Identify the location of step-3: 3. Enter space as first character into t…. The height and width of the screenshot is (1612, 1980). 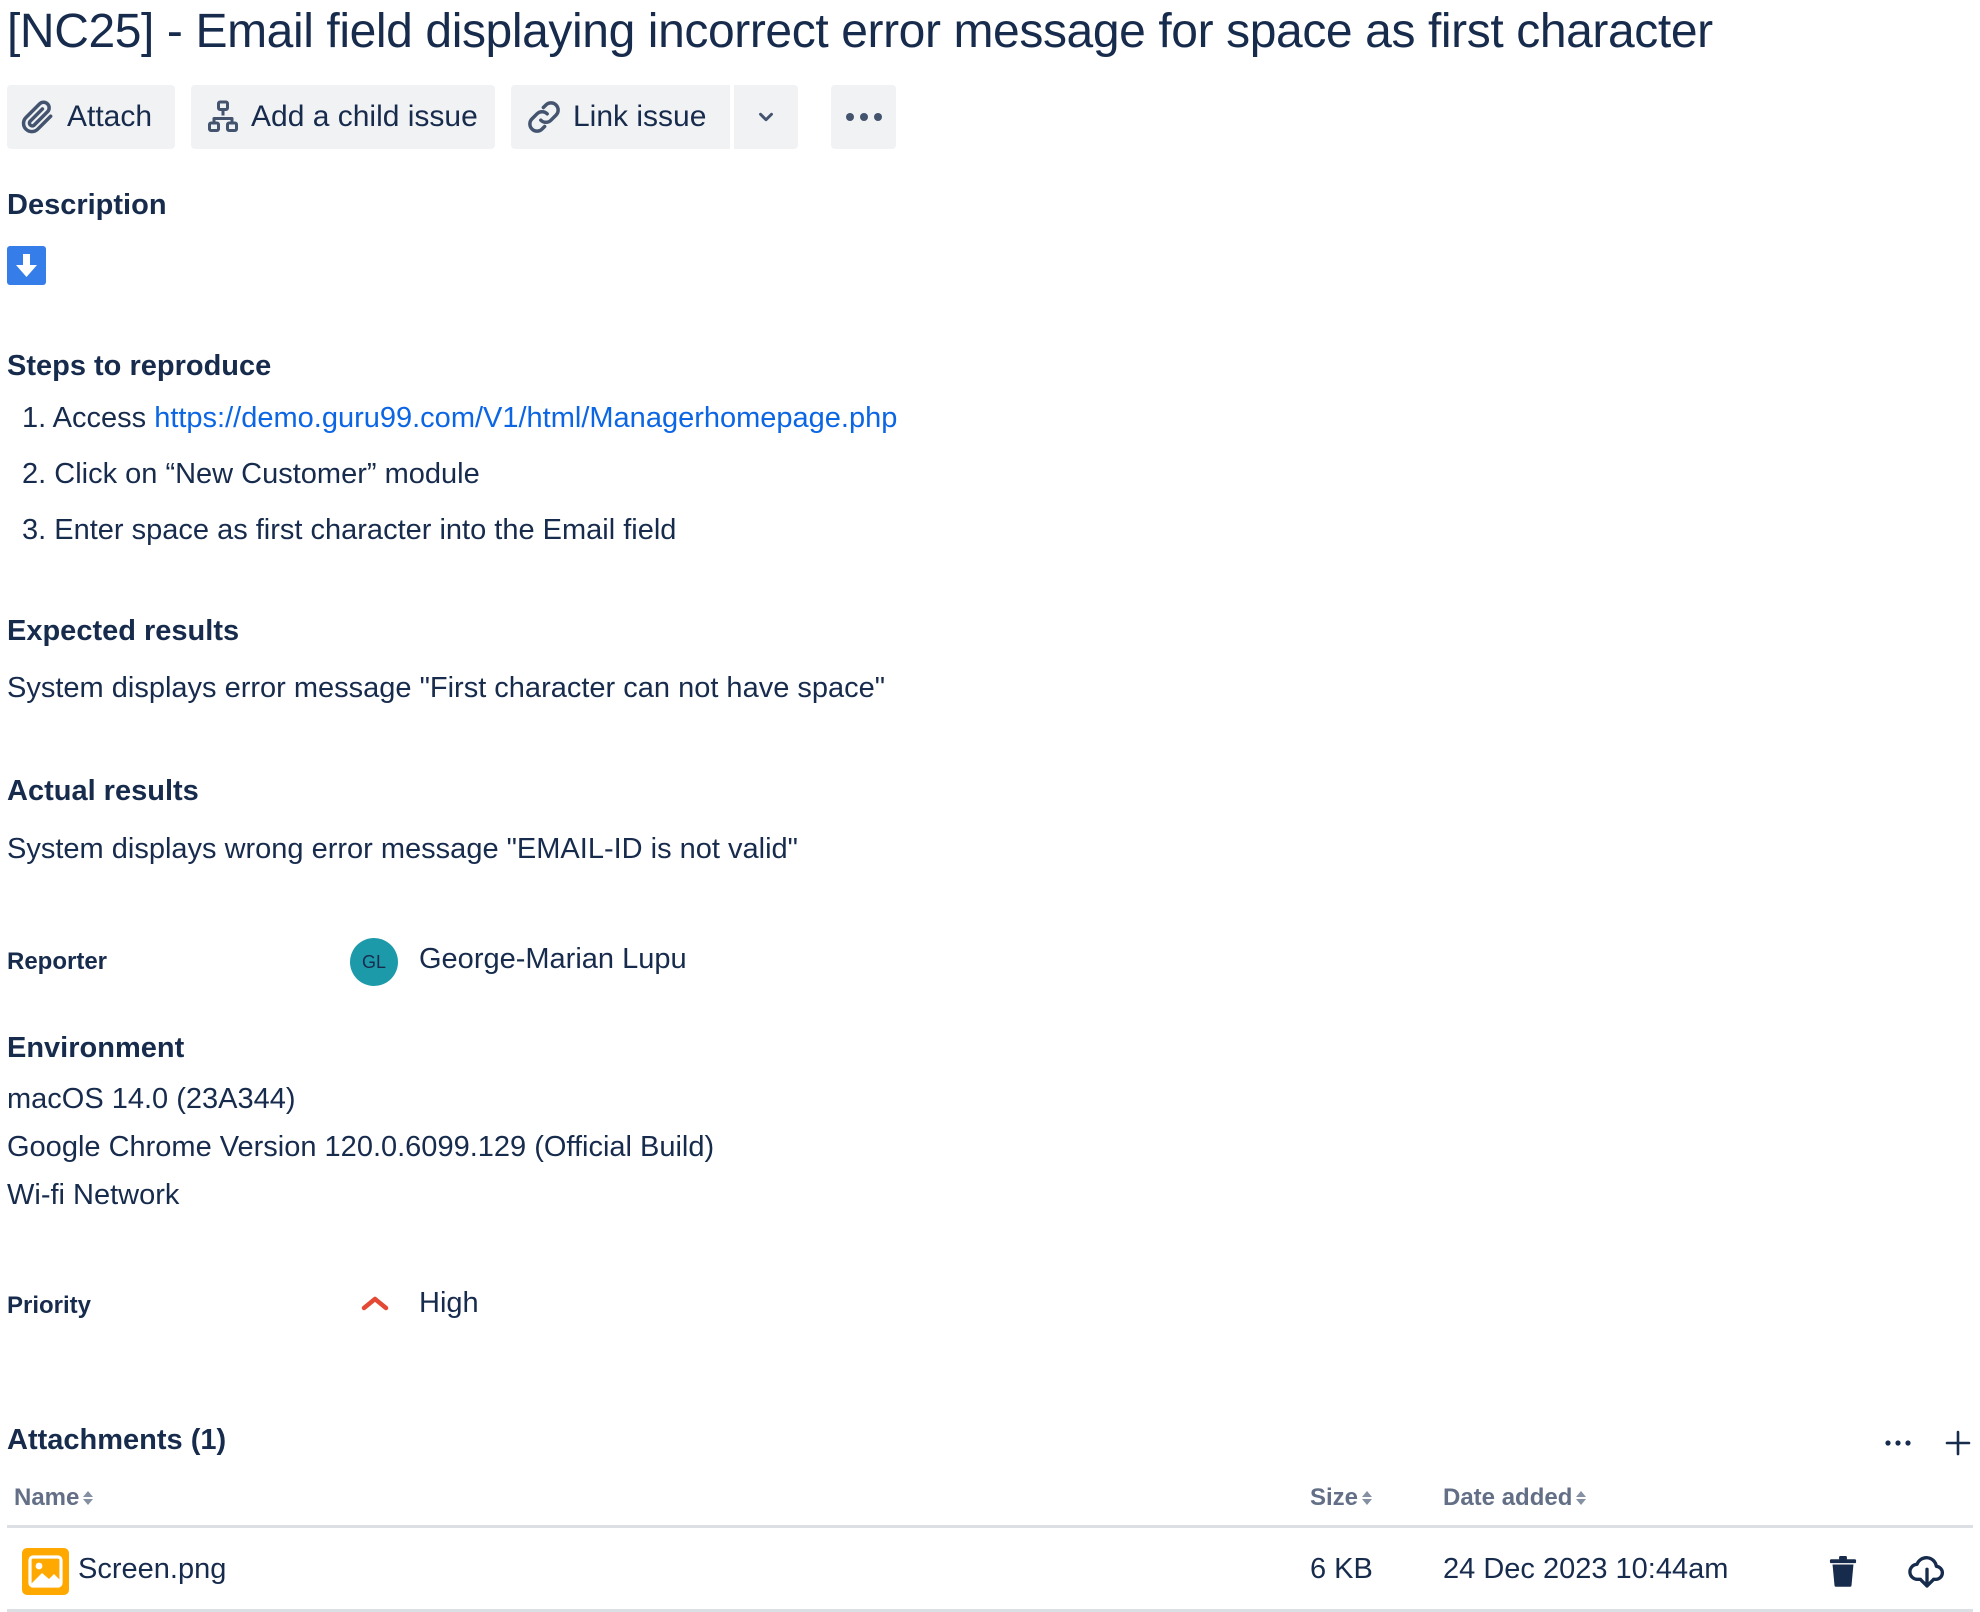
(349, 530).